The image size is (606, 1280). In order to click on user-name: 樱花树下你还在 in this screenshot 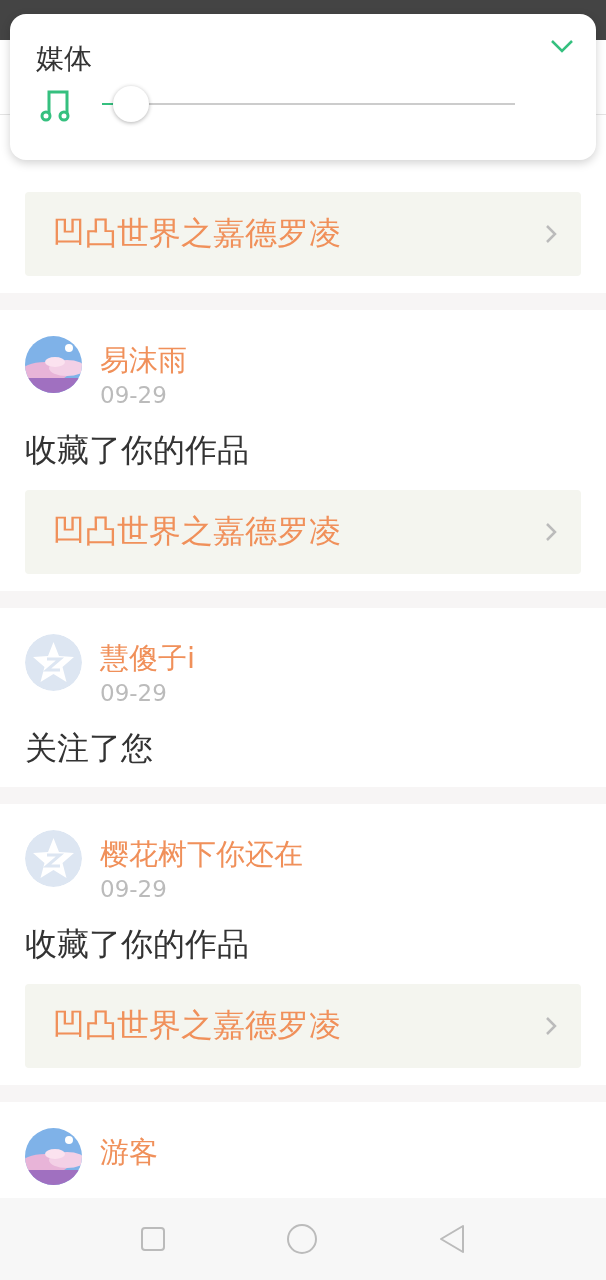, I will do `click(201, 854)`.